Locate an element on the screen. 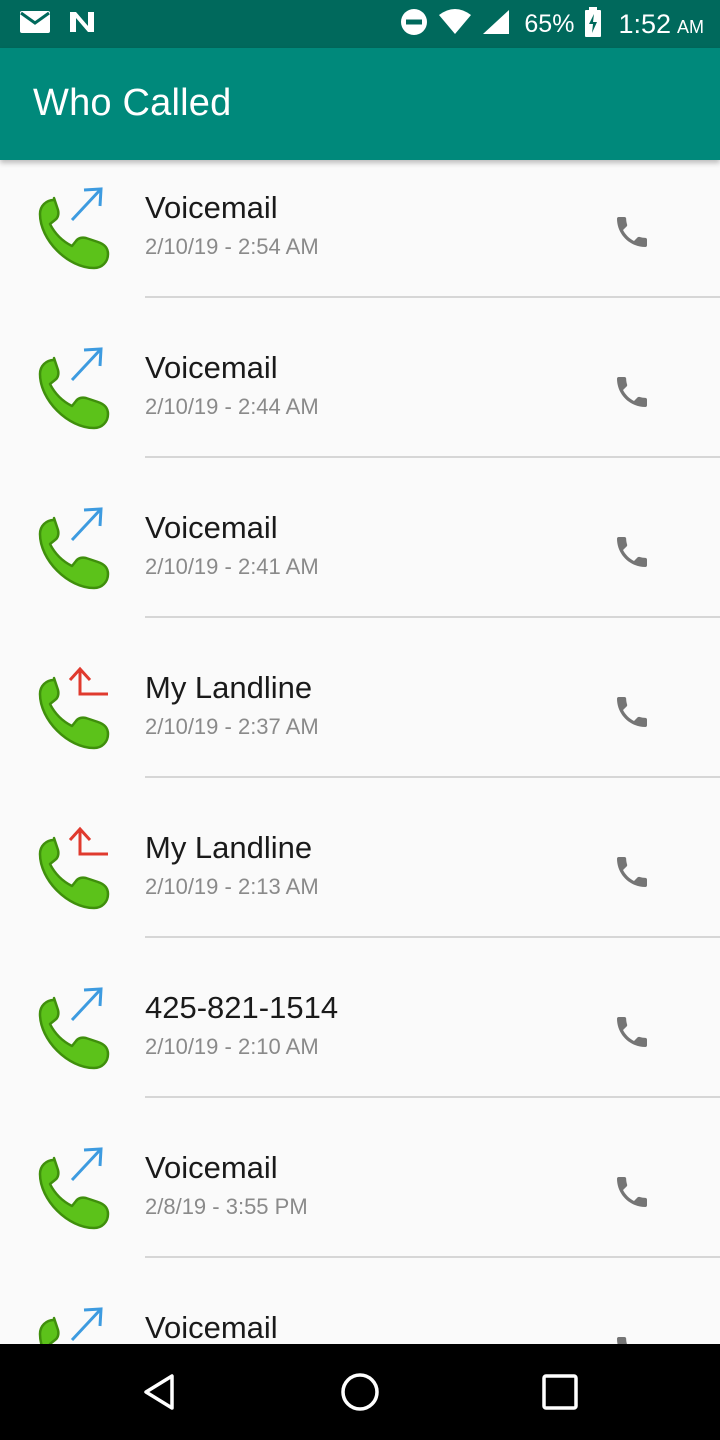  navigation-bar is located at coordinates (360, 1392).